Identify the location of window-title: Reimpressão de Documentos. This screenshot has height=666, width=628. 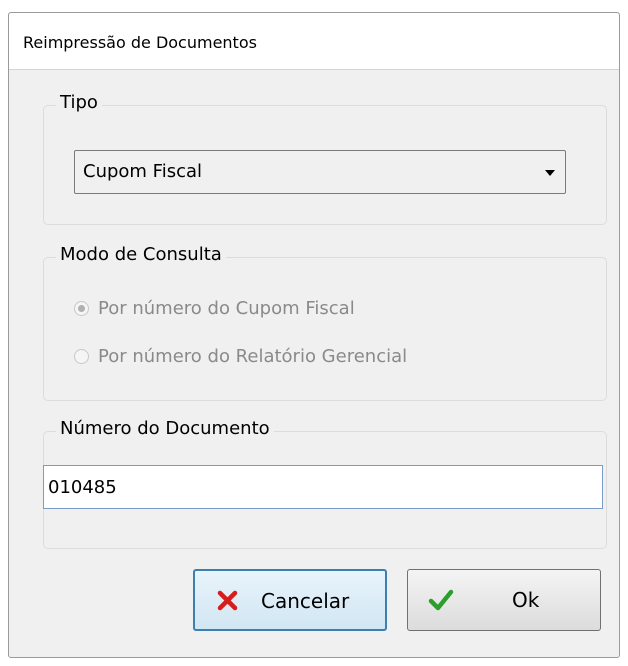
(140, 42).